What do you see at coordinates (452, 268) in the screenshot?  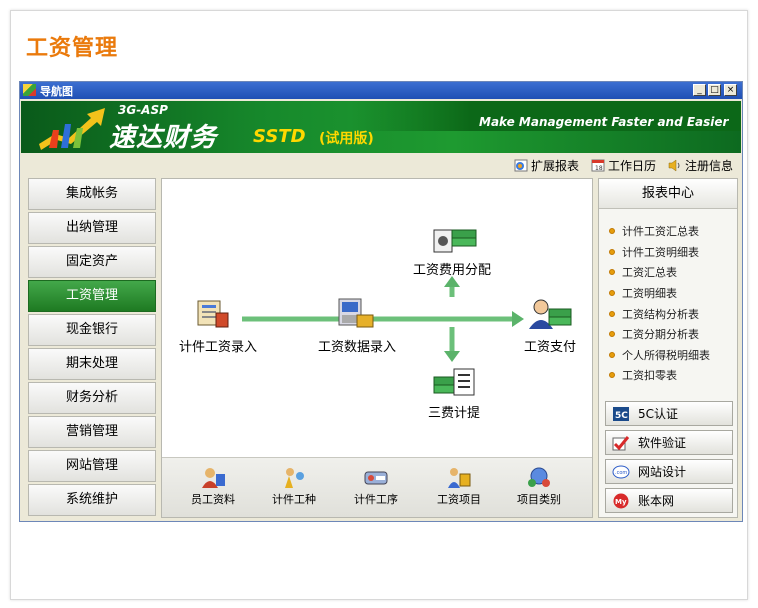 I see `flow-node-wage-cost-allocation: 工资费用分配` at bounding box center [452, 268].